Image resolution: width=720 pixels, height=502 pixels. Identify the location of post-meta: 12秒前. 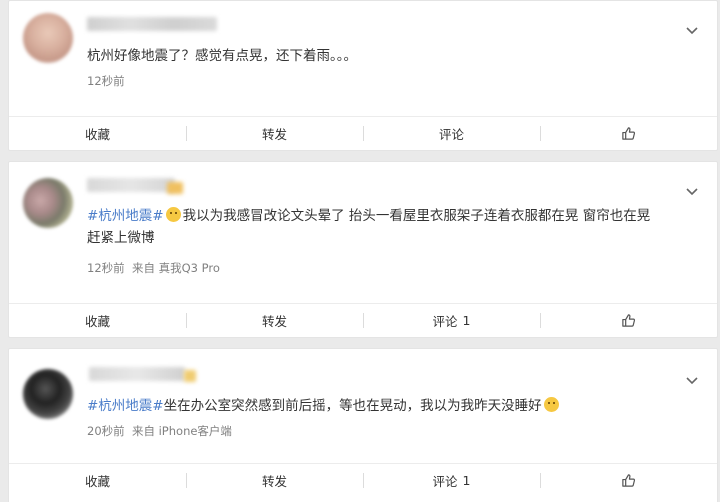
(106, 81).